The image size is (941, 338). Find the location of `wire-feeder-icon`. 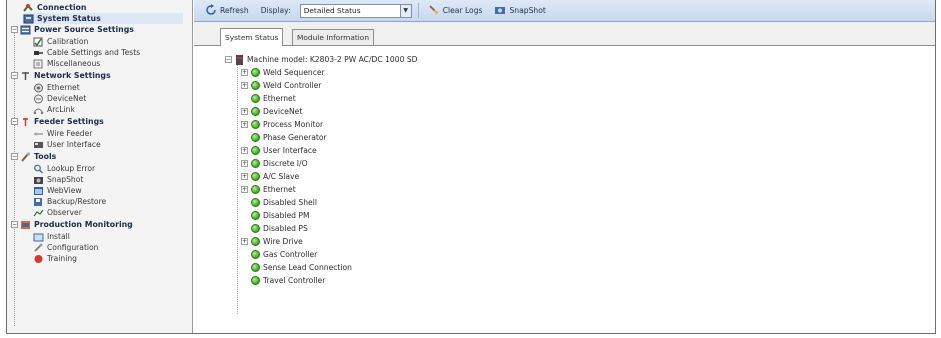

wire-feeder-icon is located at coordinates (38, 134).